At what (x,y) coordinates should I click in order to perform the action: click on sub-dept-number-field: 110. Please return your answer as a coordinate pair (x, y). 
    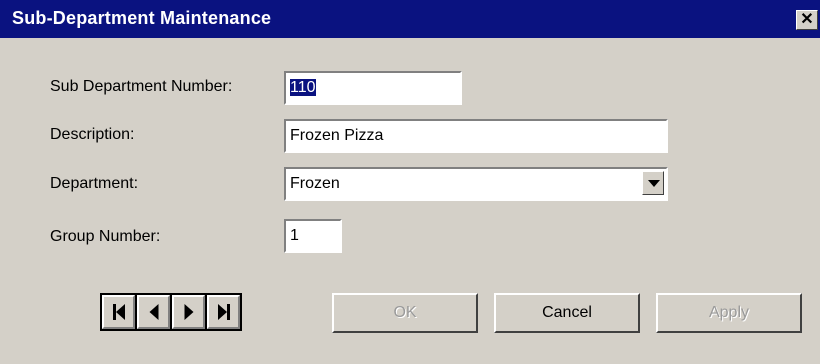
    Looking at the image, I should click on (373, 88).